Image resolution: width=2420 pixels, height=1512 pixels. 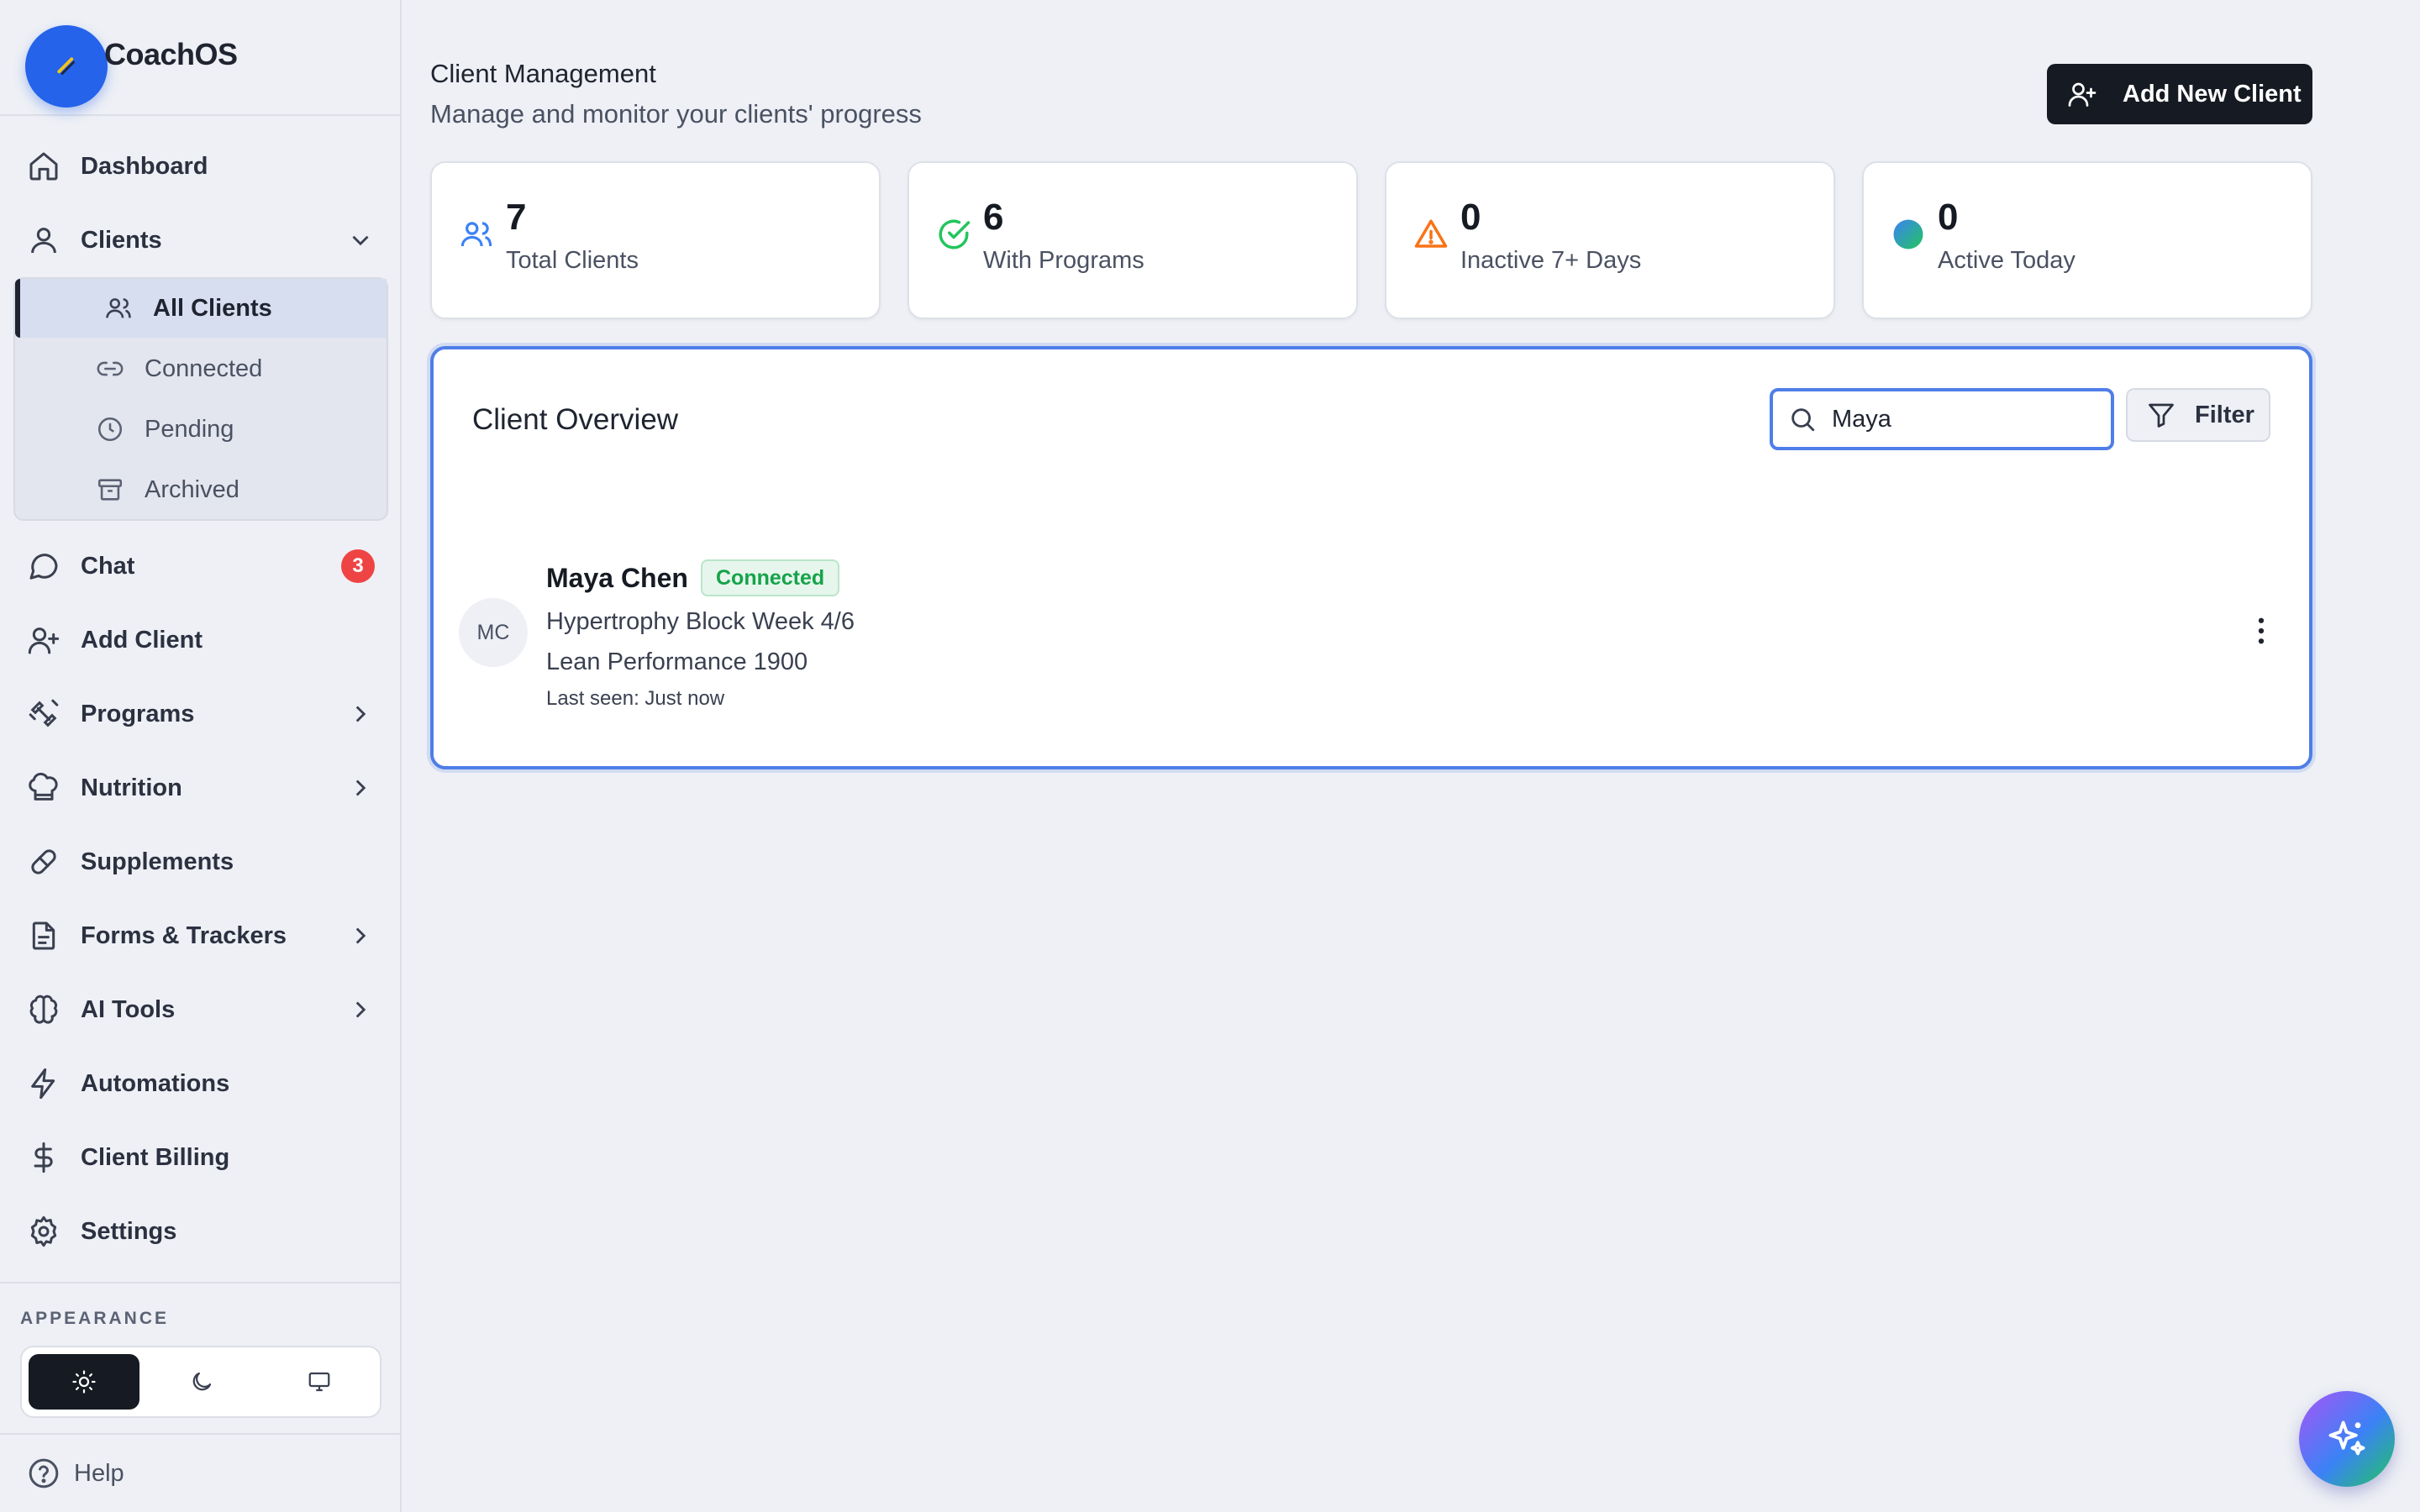 What do you see at coordinates (200, 399) in the screenshot?
I see `clients-submenu: All Clients Connected Pending Archived` at bounding box center [200, 399].